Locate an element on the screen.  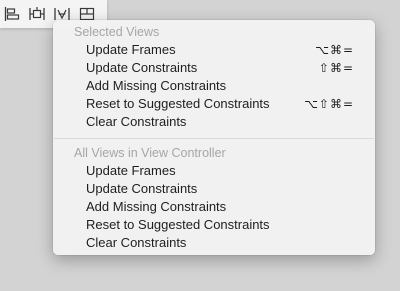
menu-item-reset-suggested-constraints-selected: Reset to Suggested Constraints ⌥⇧⌘= is located at coordinates (214, 104).